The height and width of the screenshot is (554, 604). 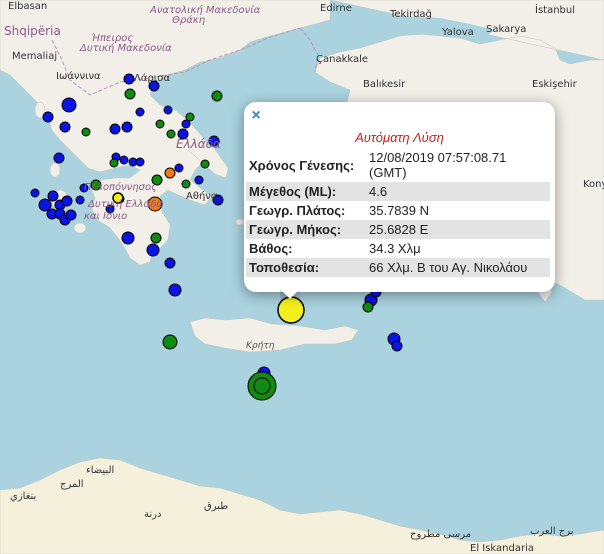 I want to click on map-label-benghazi: بنغازي, so click(x=23, y=496).